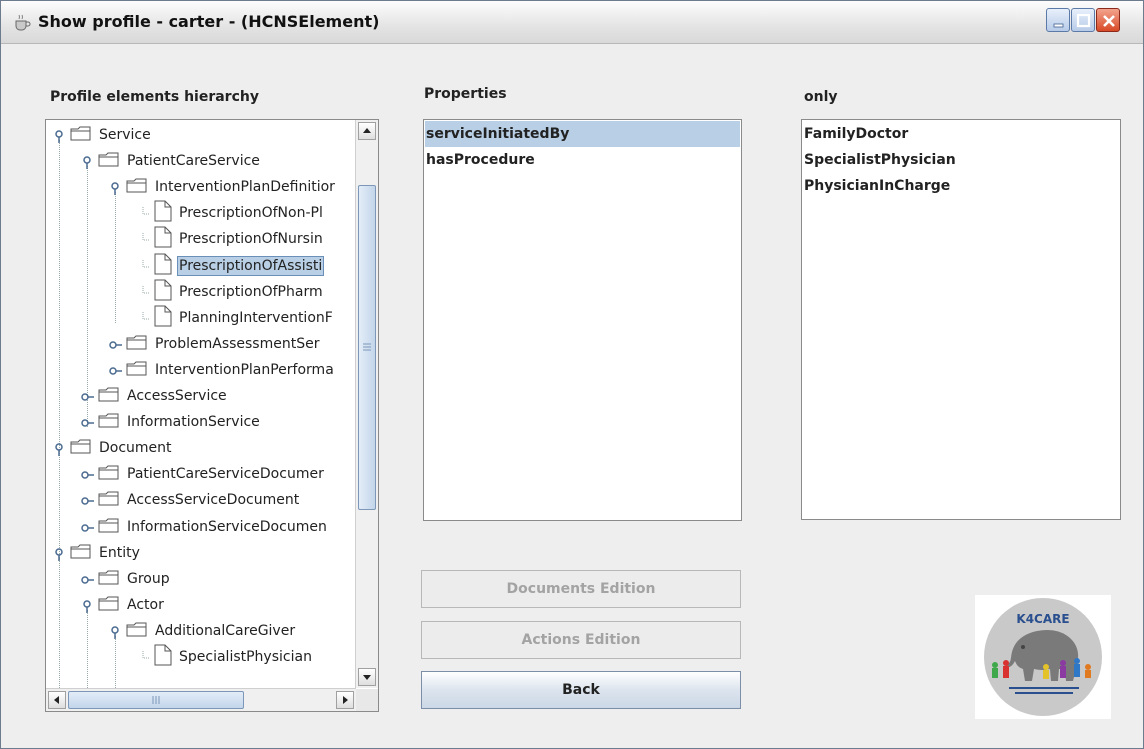  What do you see at coordinates (245, 657) in the screenshot?
I see `tree-node-label: SpecialistPhysician` at bounding box center [245, 657].